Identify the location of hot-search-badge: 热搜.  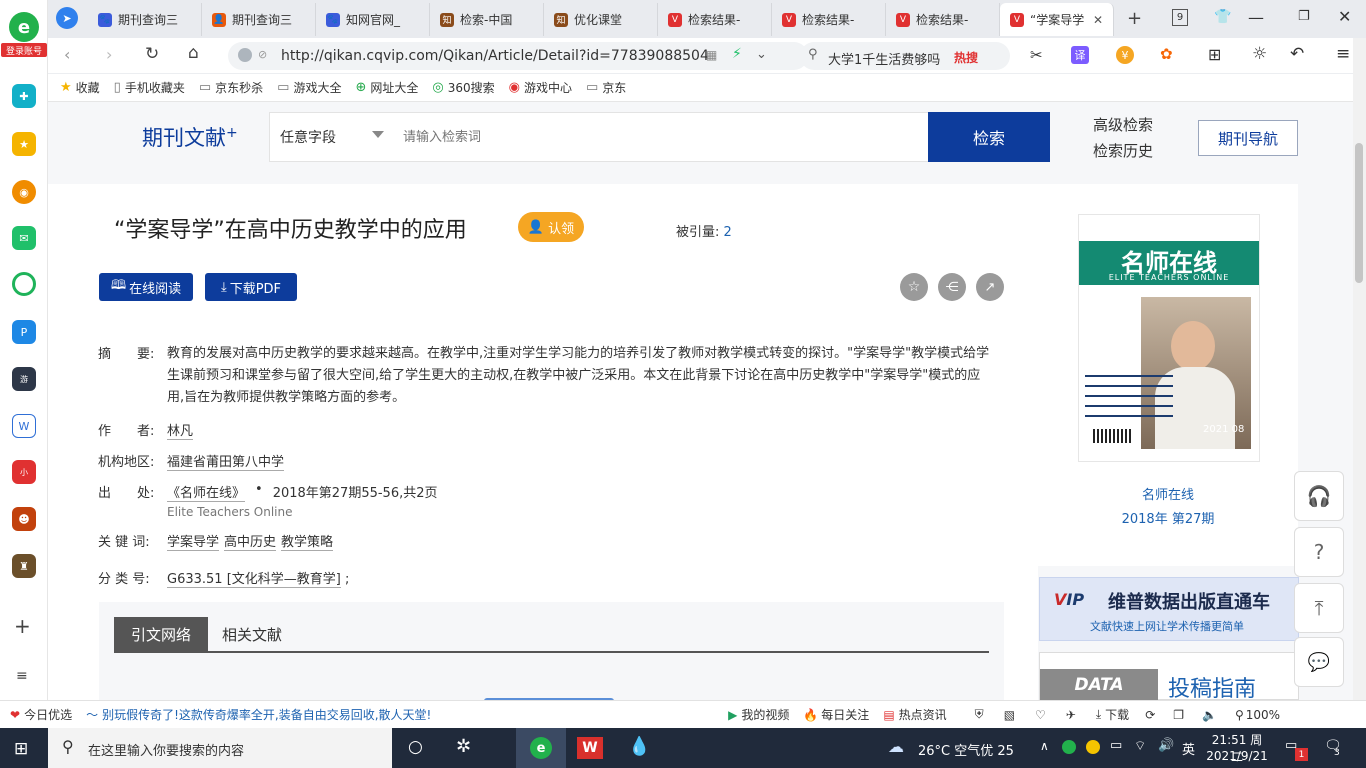
(966, 57).